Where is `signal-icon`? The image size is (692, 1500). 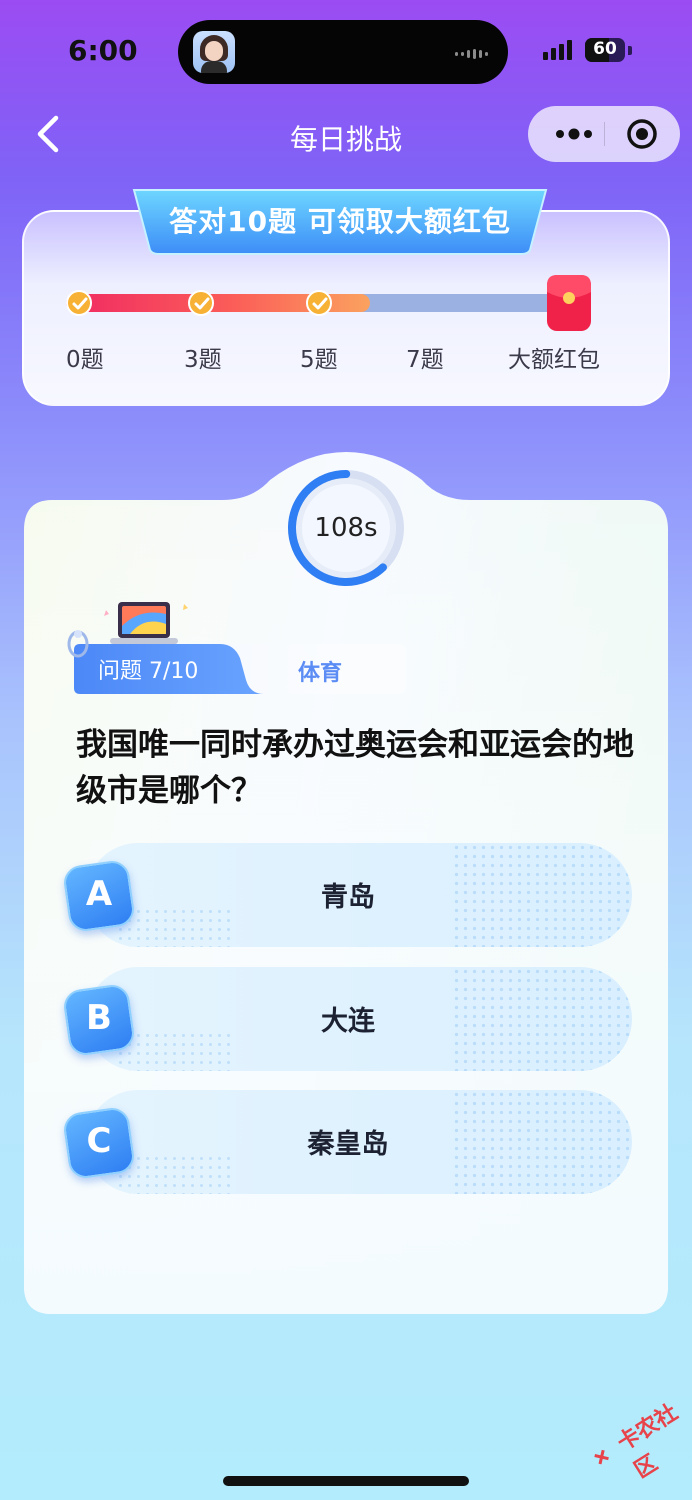 signal-icon is located at coordinates (557, 50).